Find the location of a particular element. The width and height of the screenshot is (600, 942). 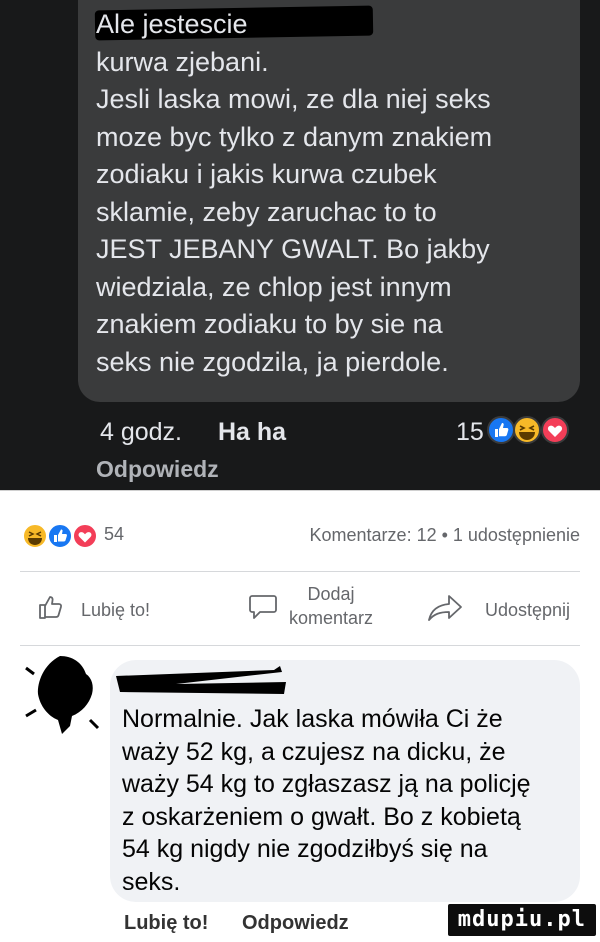

add-comment-label: Dodaj komentarz is located at coordinates (331, 606).